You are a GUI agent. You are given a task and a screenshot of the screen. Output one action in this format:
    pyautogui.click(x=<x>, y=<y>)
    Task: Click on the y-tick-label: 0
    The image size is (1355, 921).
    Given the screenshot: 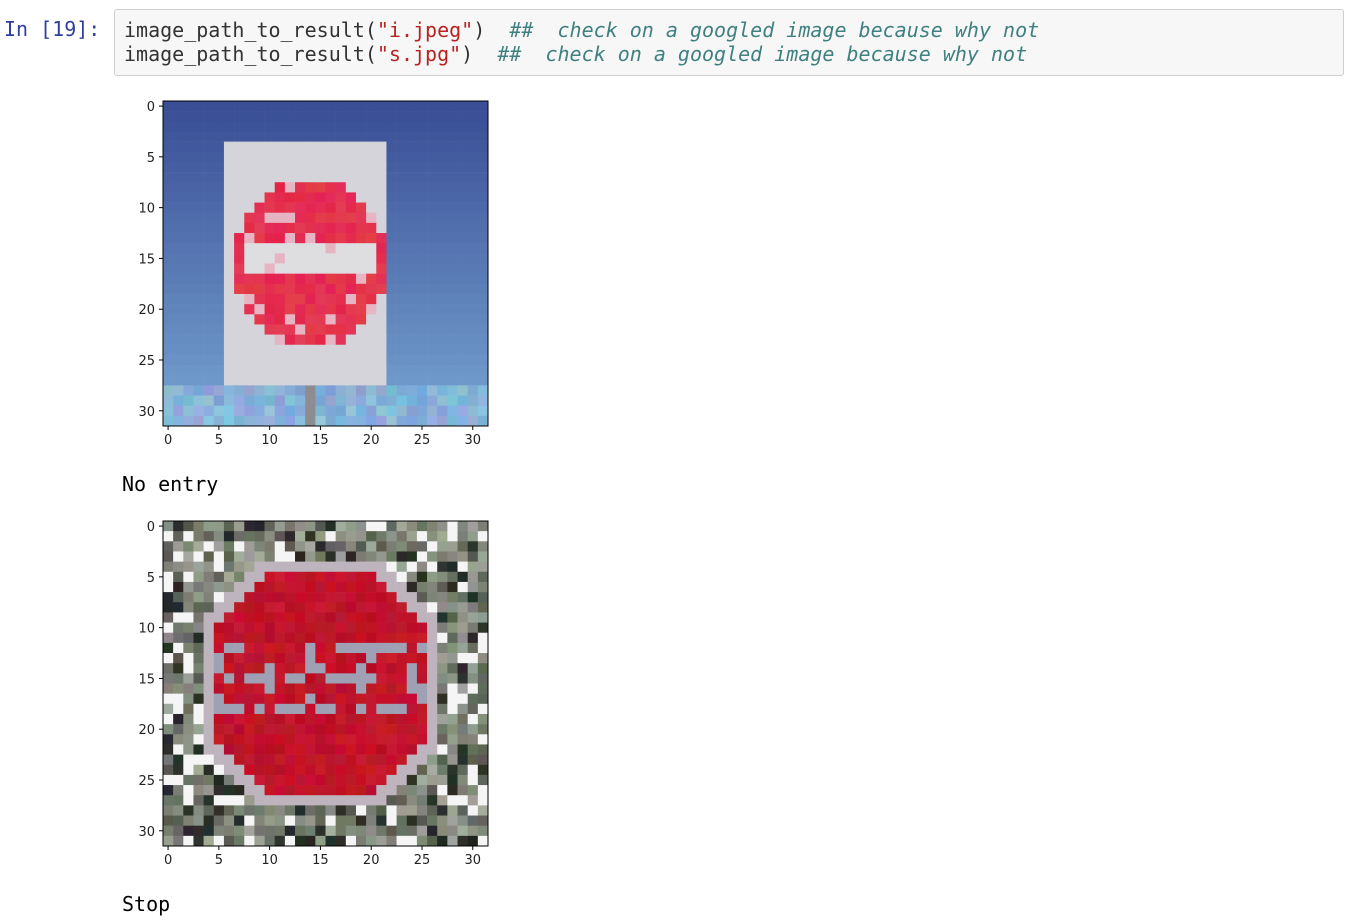 What is the action you would take?
    pyautogui.click(x=151, y=107)
    